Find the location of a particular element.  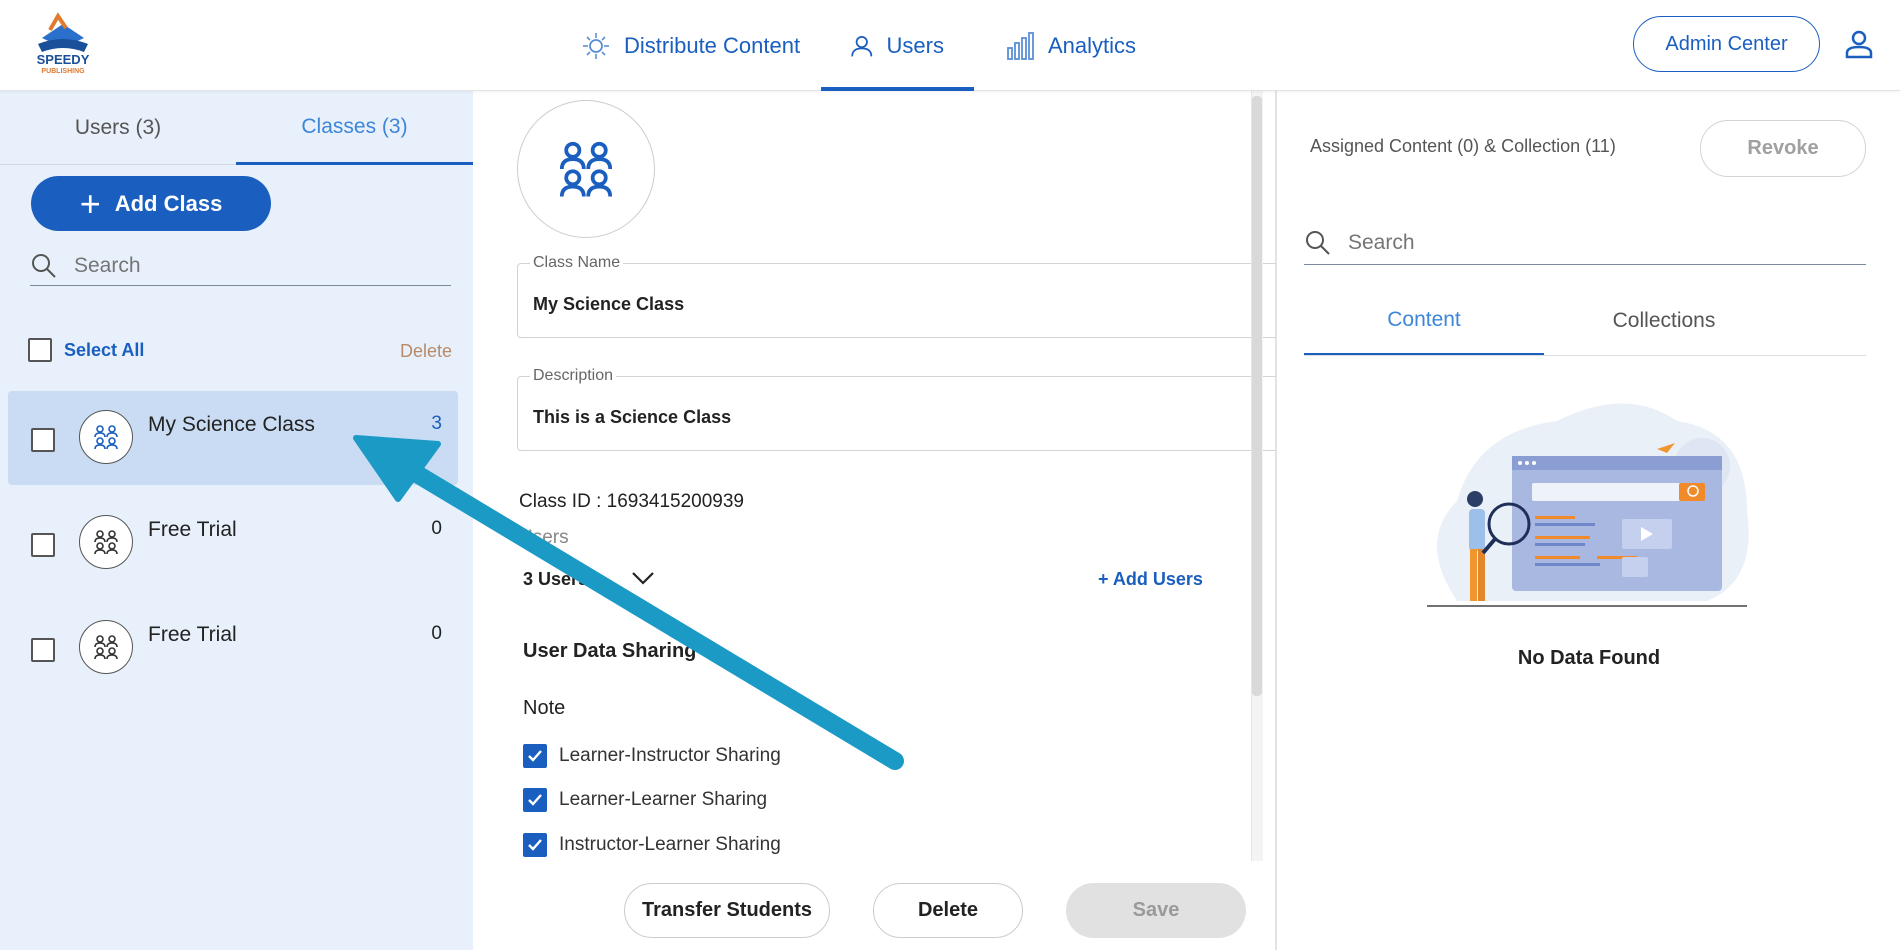

sharing-option: Learner-Instructor Sharing is located at coordinates (652, 756).